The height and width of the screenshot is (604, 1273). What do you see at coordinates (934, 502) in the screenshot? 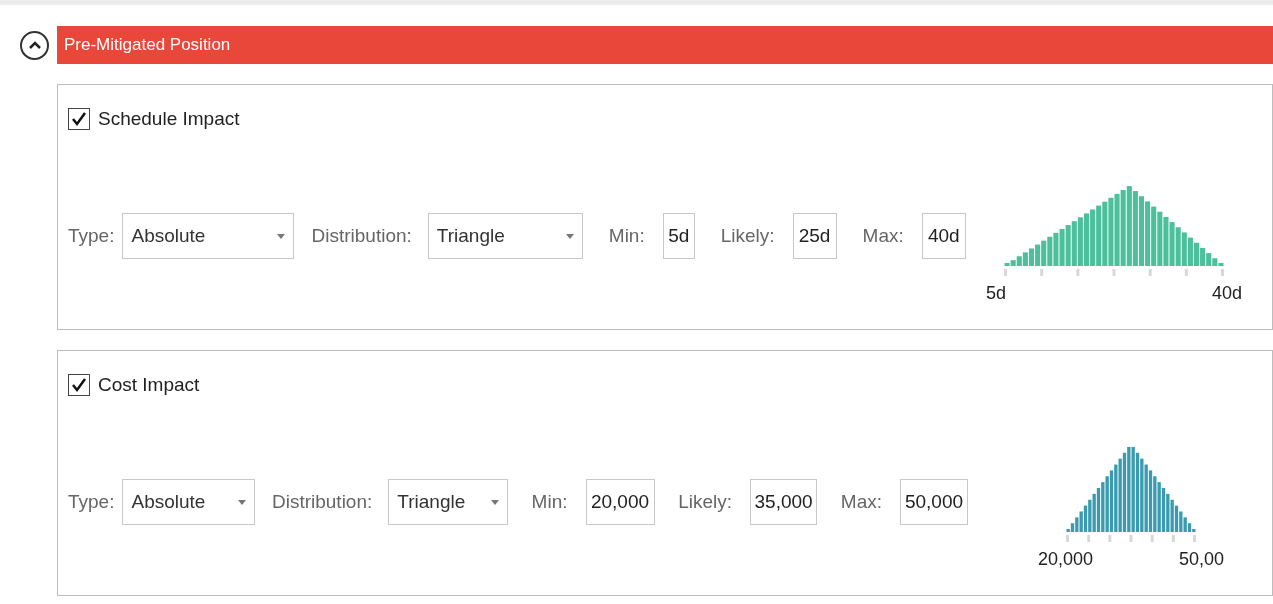
I see `value-field: 50,000` at bounding box center [934, 502].